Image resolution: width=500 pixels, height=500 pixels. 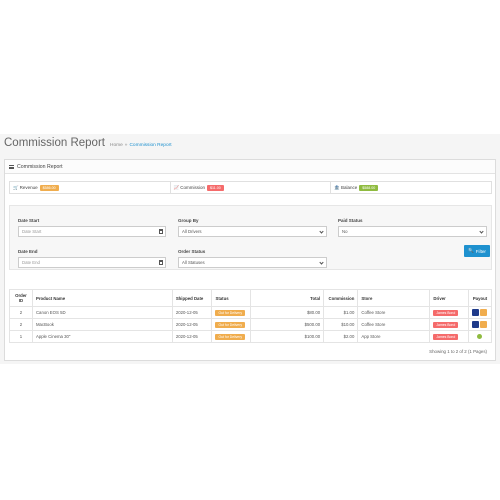 What do you see at coordinates (341, 324) in the screenshot?
I see `cell-commission: $10.00` at bounding box center [341, 324].